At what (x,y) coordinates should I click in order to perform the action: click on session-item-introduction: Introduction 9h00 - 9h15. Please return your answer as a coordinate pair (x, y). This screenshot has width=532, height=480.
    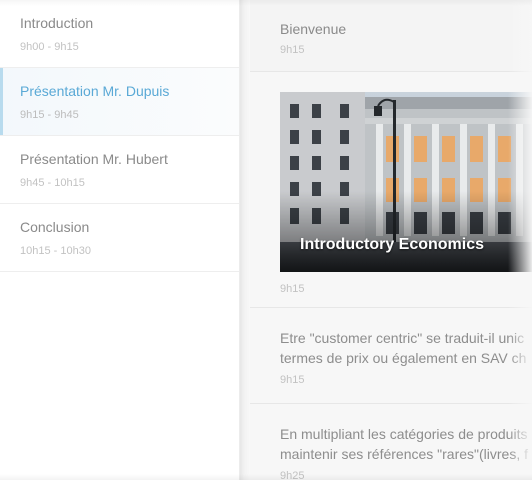
    Looking at the image, I should click on (119, 34).